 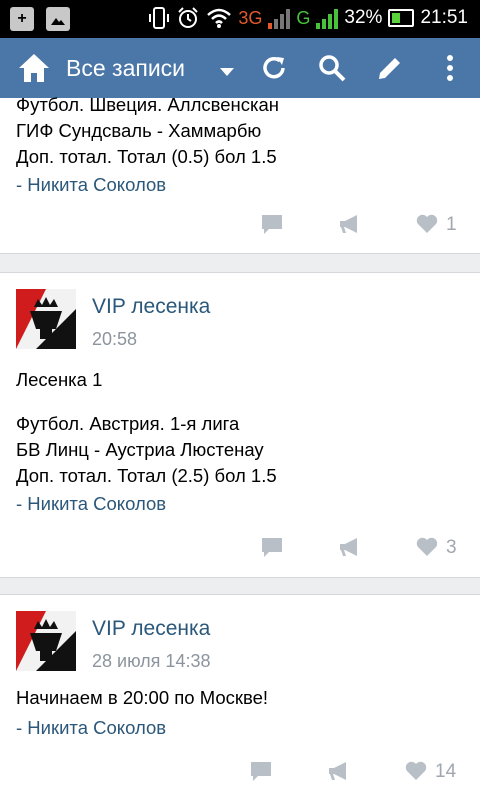 I want to click on notification-add-icon: +, so click(x=22, y=19).